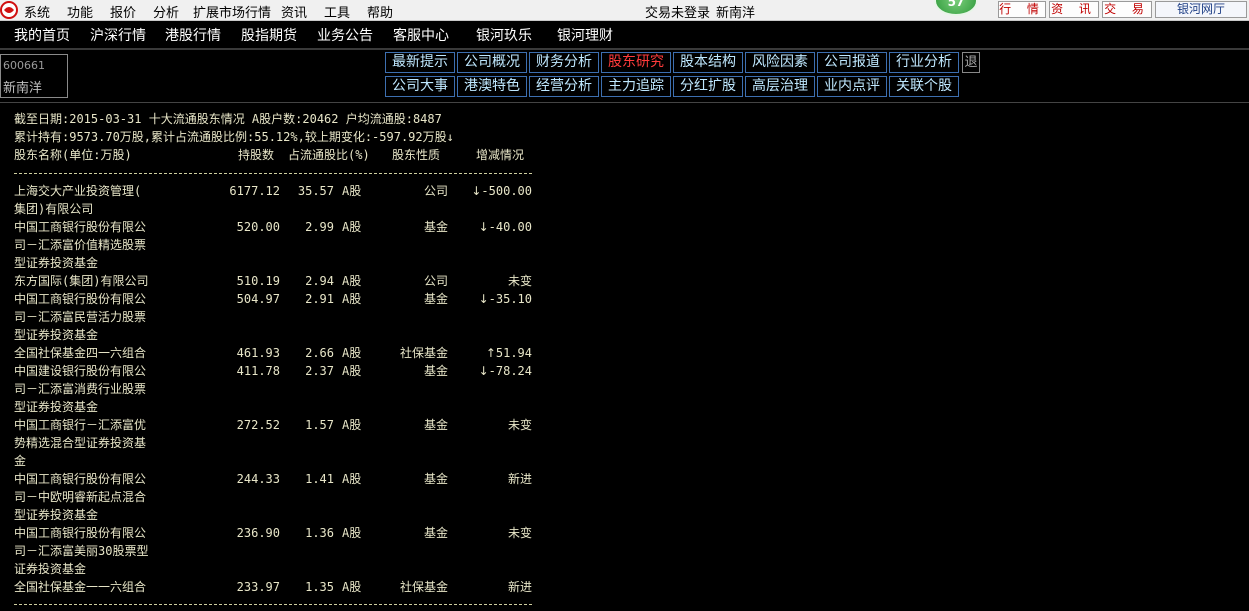  Describe the element at coordinates (636, 62) in the screenshot. I see `tab-shareholder-research: 股东研究` at that location.